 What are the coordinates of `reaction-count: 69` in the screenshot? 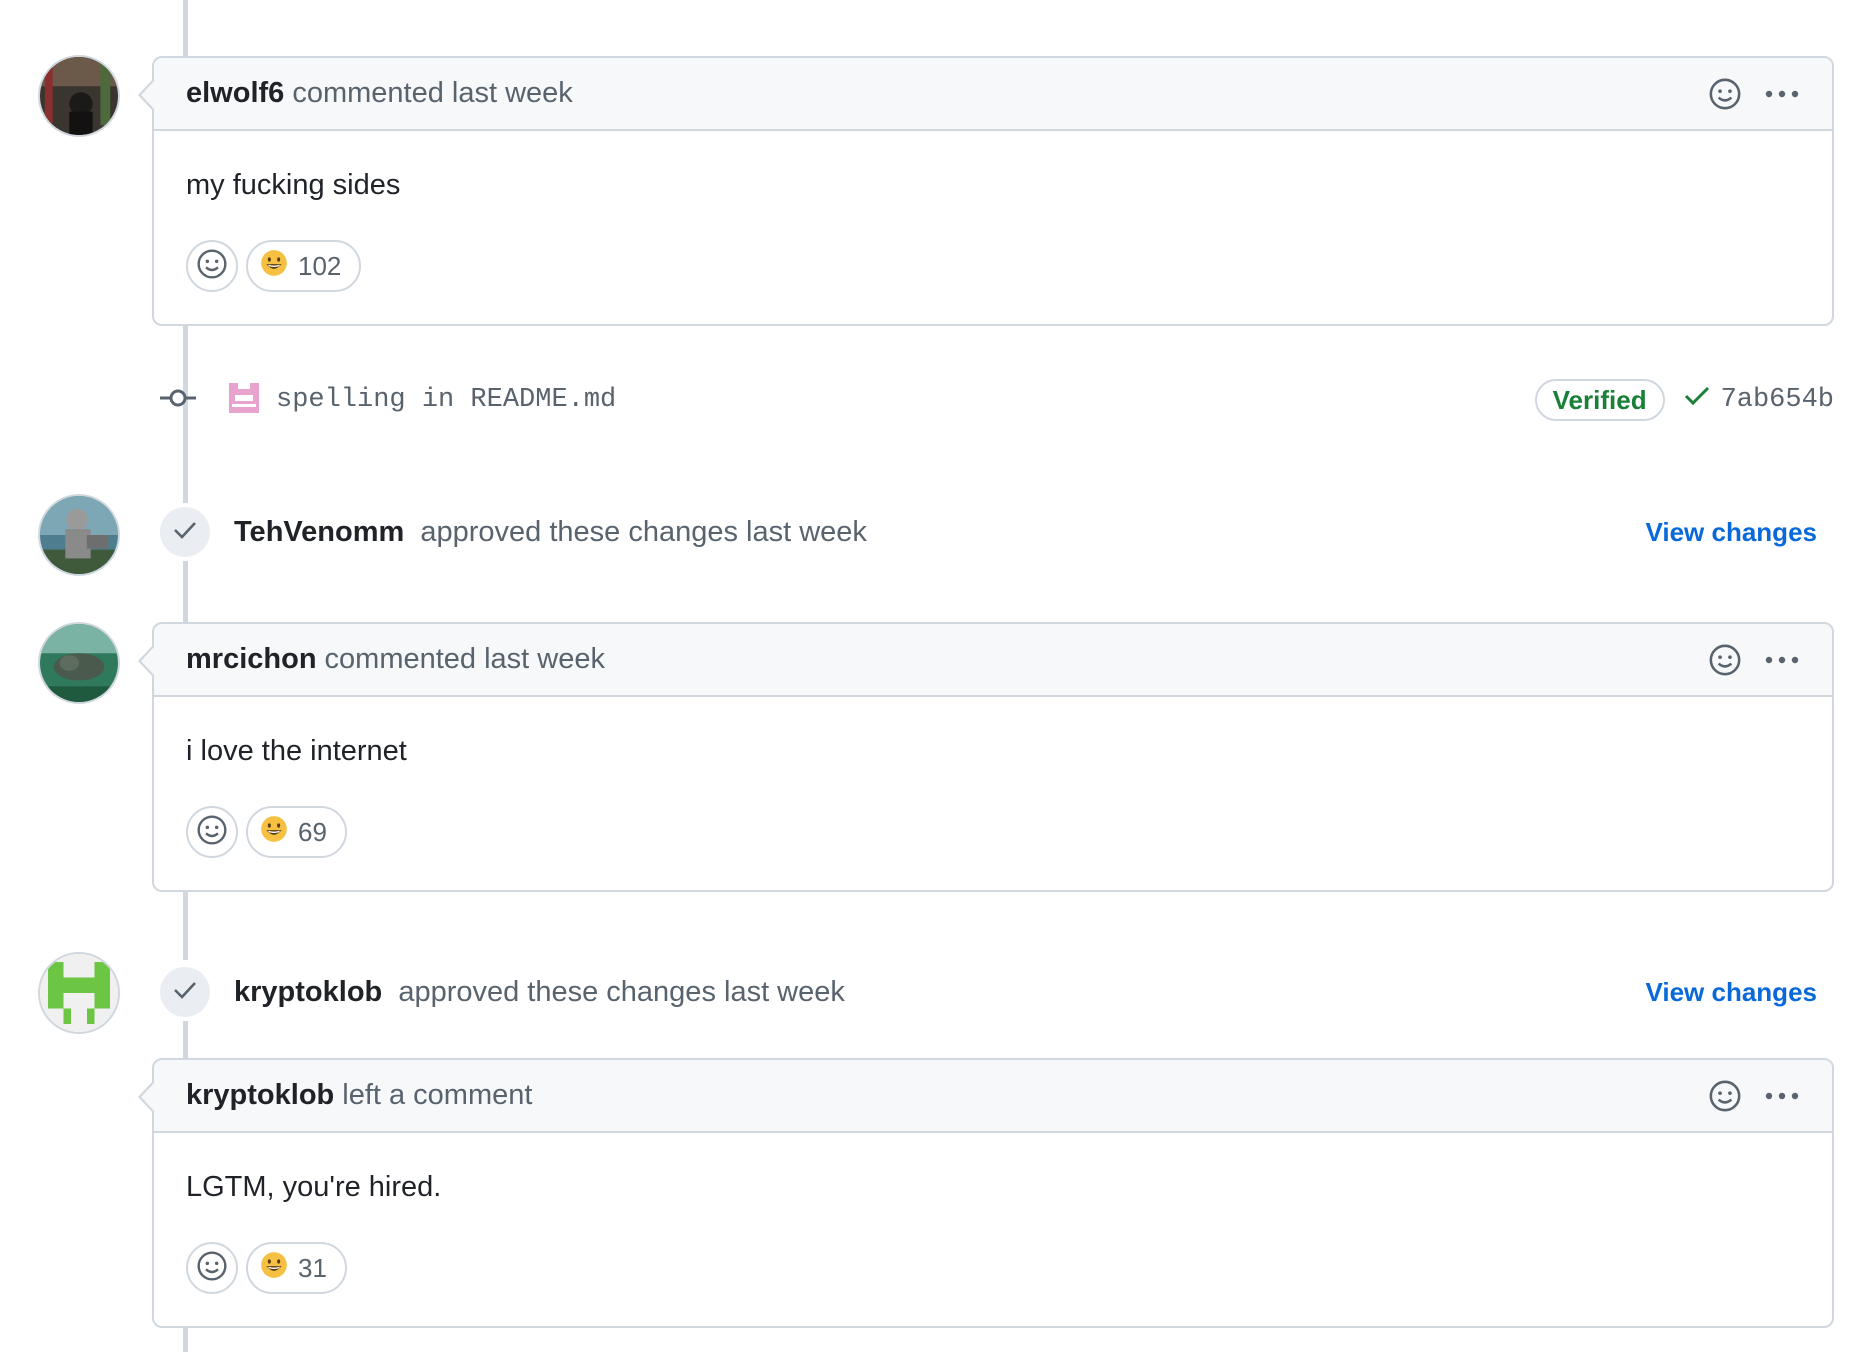 It's located at (312, 831).